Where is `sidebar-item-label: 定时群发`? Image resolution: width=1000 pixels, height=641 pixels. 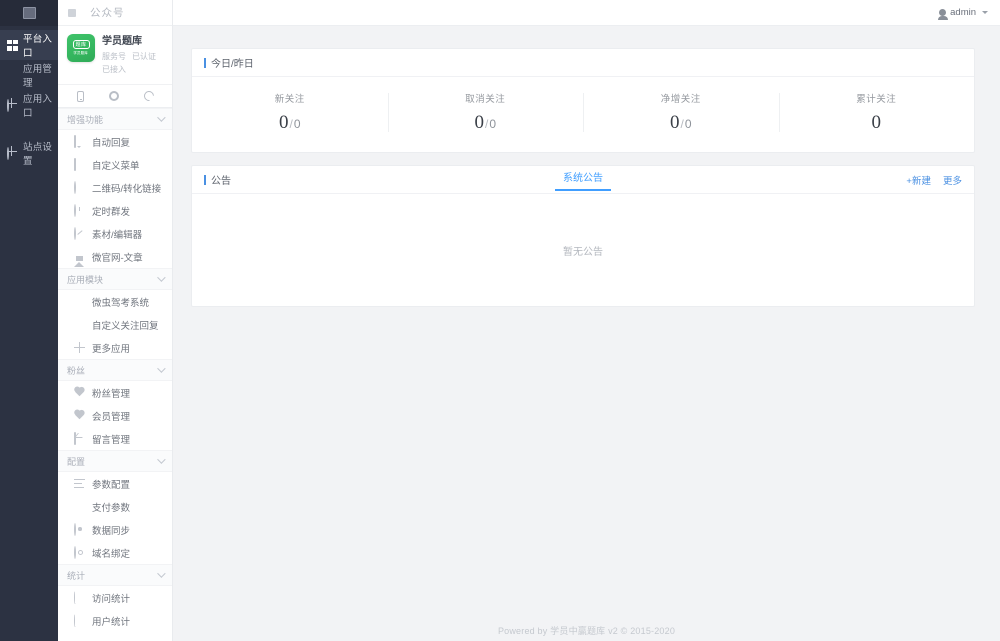
sidebar-item-label: 定时群发 is located at coordinates (111, 212).